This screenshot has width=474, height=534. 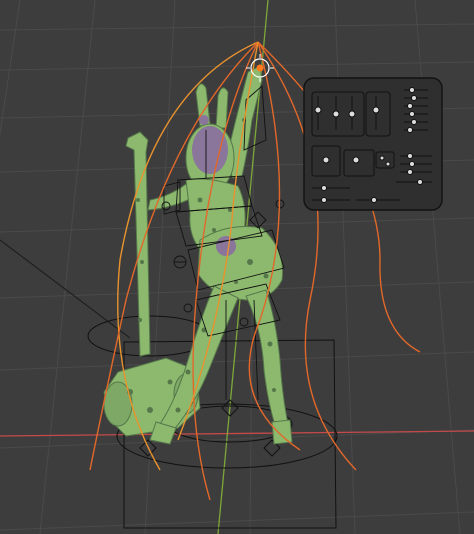 What do you see at coordinates (237, 433) in the screenshot?
I see `x-axis-line` at bounding box center [237, 433].